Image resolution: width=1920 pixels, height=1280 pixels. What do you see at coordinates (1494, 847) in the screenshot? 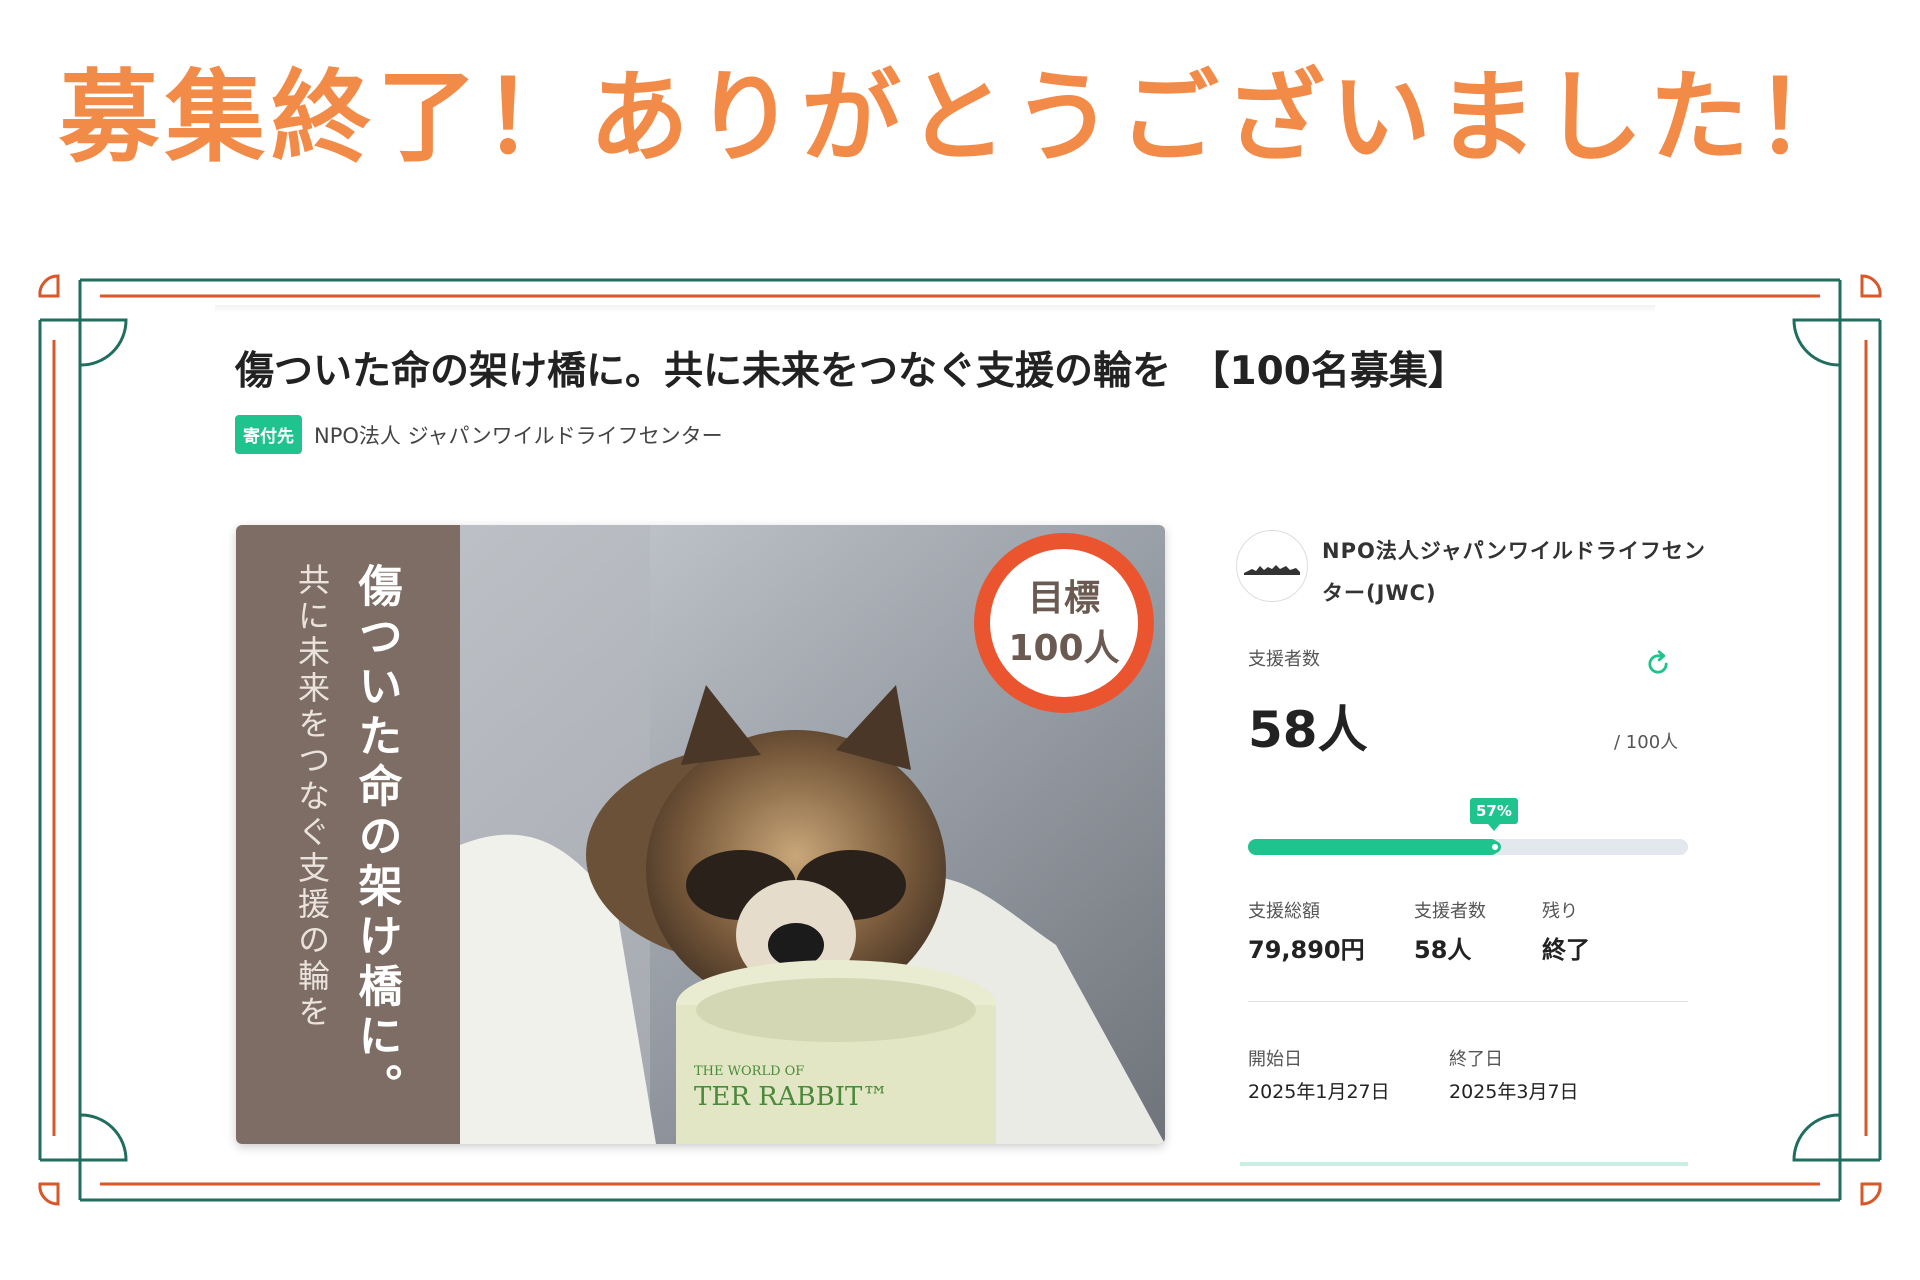
I see `progress-knob` at bounding box center [1494, 847].